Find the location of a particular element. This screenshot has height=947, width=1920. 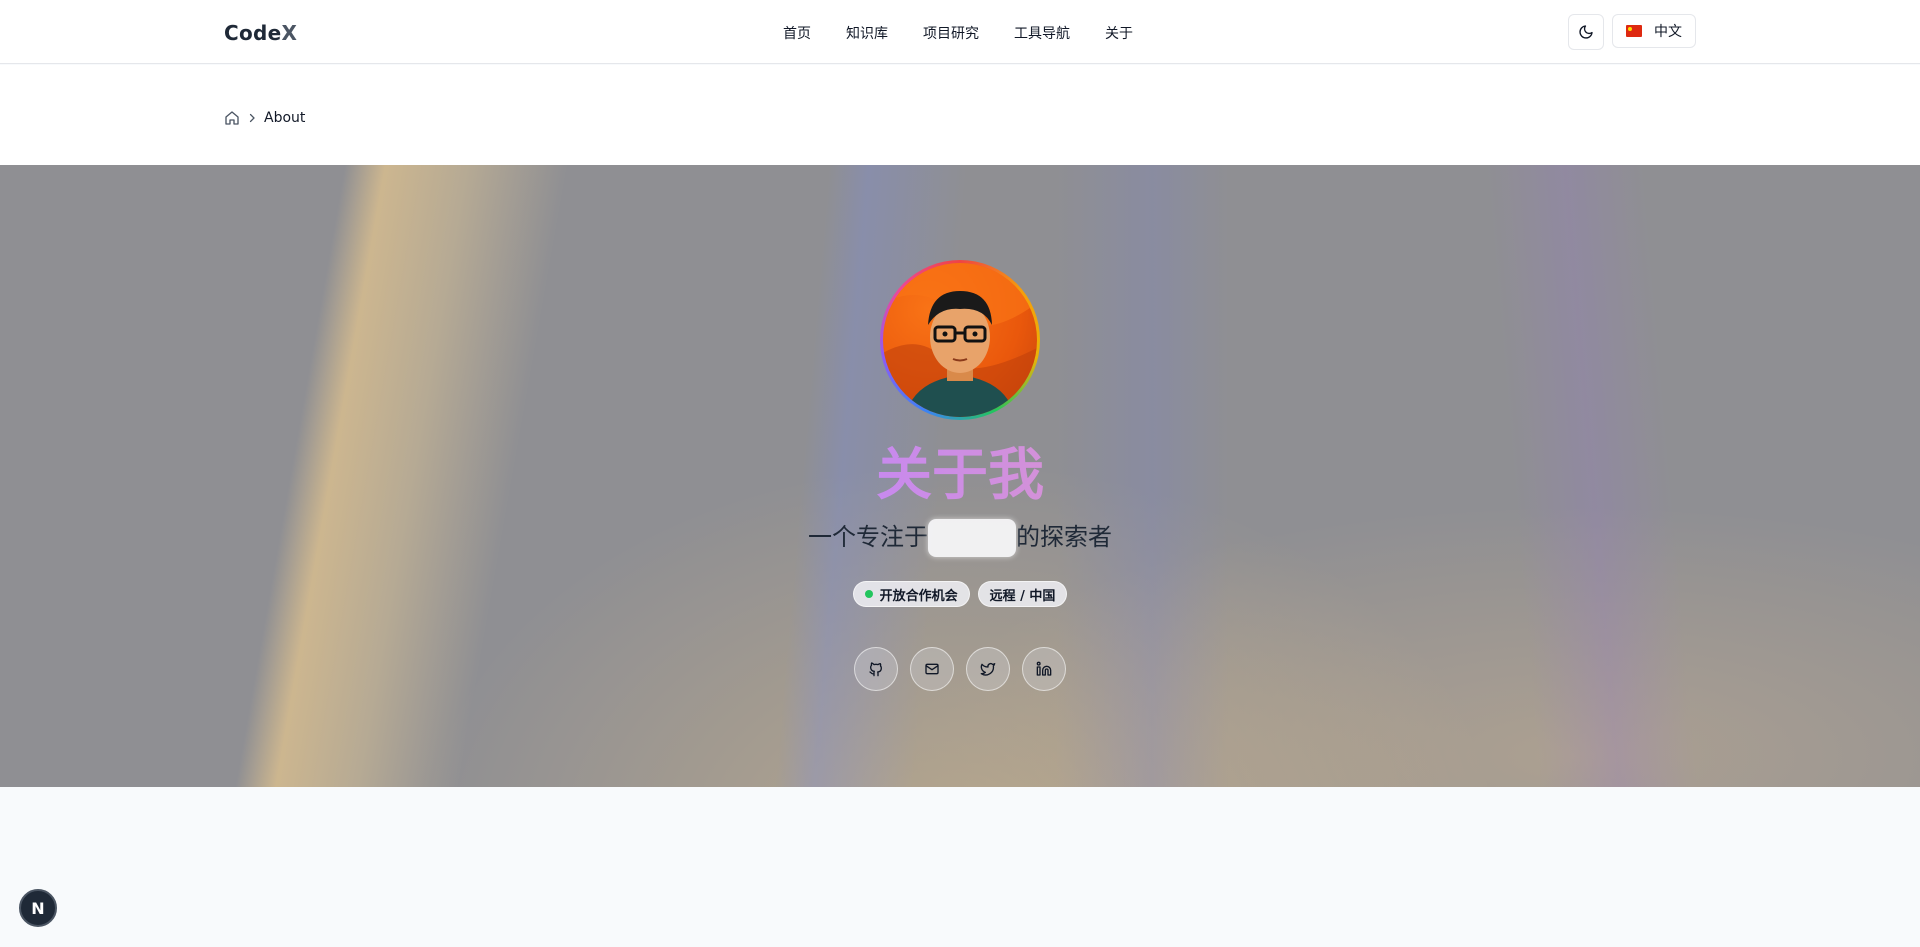

location-badge: 远程 / 中国 is located at coordinates (1022, 594).